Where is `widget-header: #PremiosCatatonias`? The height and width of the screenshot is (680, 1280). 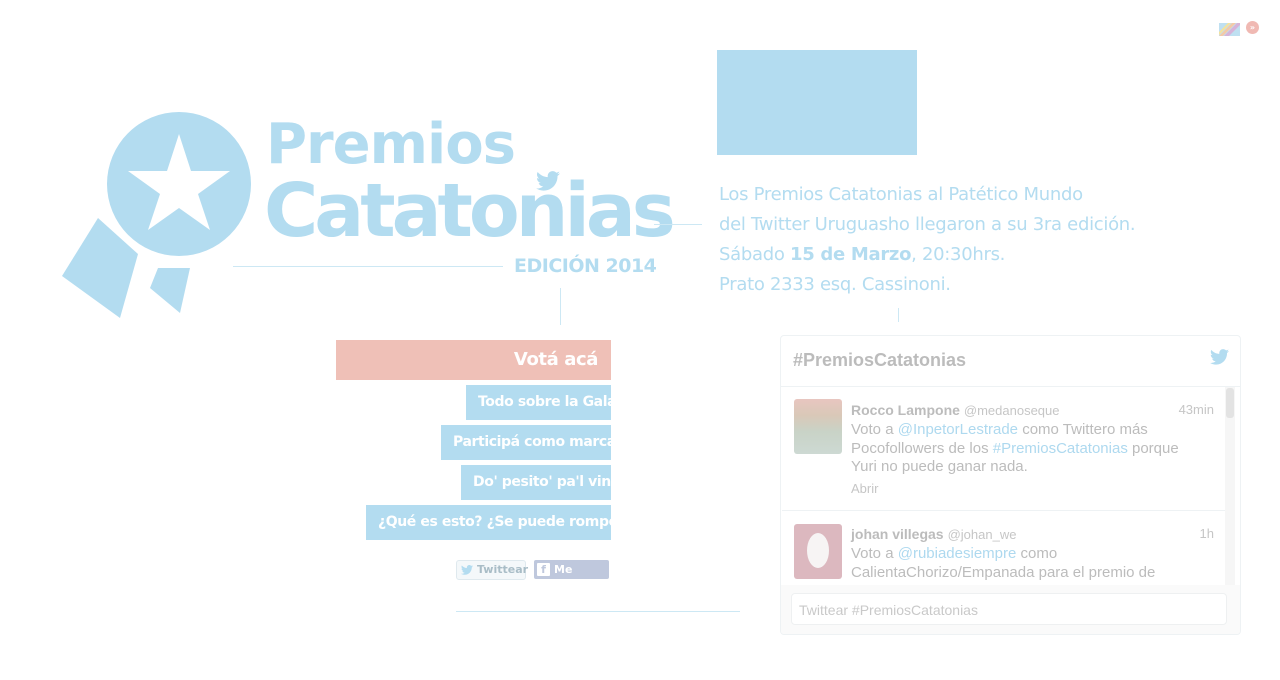
widget-header: #PremiosCatatonias is located at coordinates (1010, 361).